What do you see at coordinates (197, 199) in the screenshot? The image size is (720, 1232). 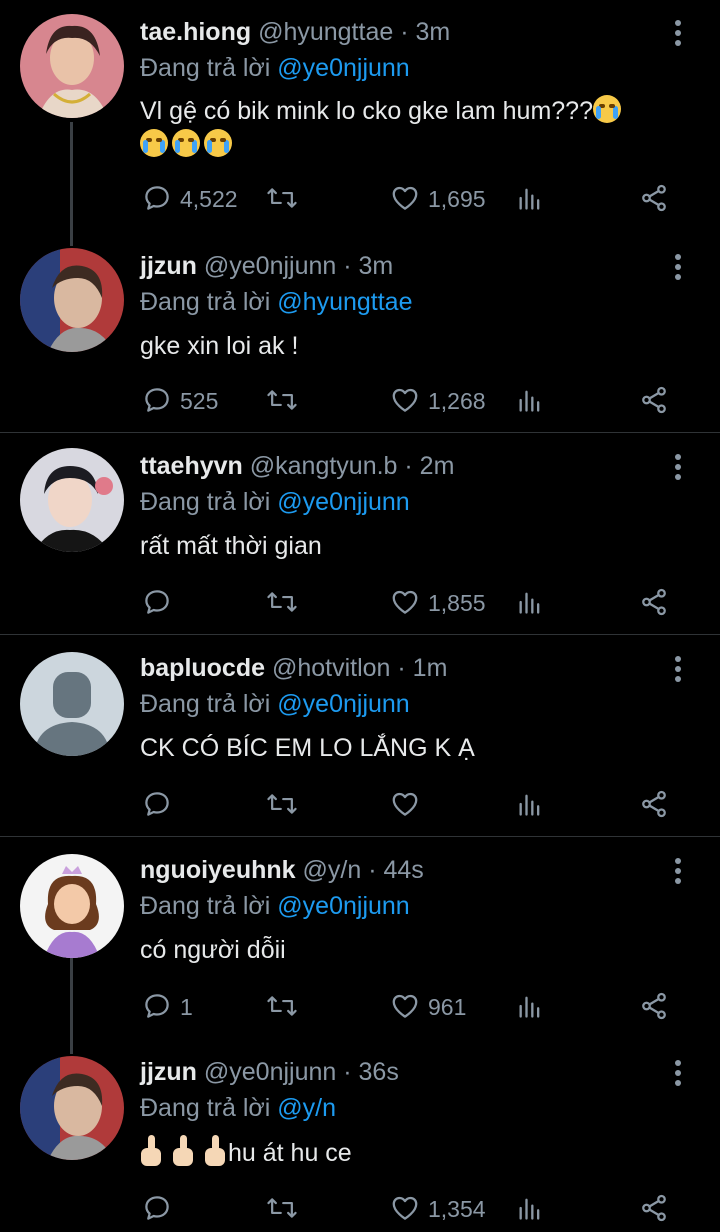 I see `comment-button: 4,522` at bounding box center [197, 199].